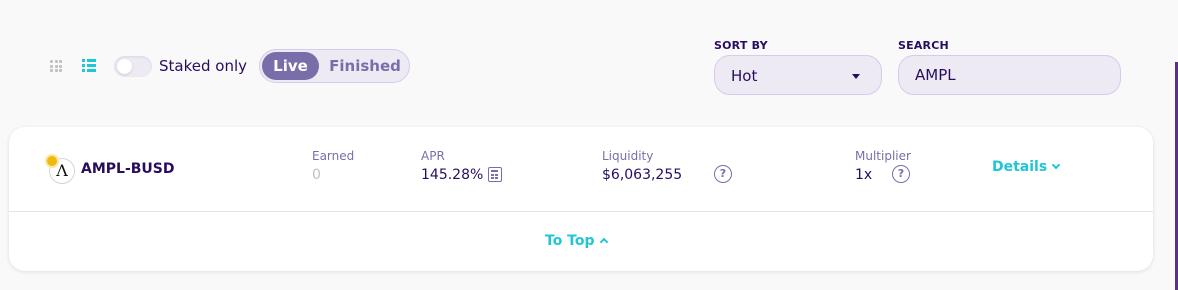 The width and height of the screenshot is (1178, 290). I want to click on live-finished-switch: Live Finished, so click(334, 66).